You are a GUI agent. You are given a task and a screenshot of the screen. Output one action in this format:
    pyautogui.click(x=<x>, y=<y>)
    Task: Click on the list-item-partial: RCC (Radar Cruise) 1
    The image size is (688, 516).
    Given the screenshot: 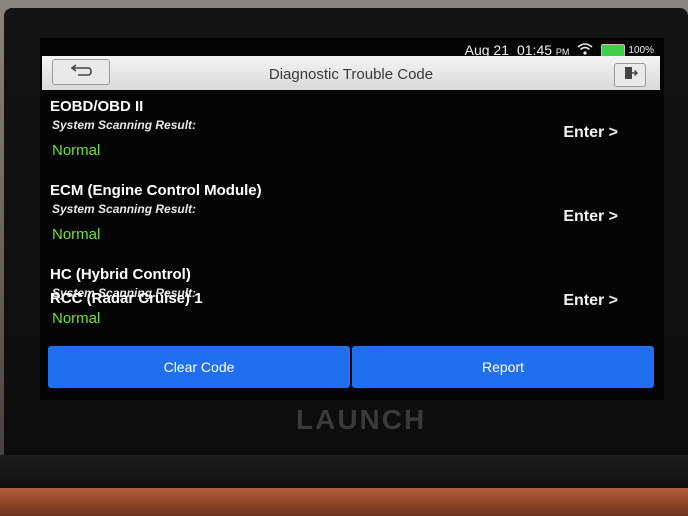 What is the action you would take?
    pyautogui.click(x=126, y=298)
    